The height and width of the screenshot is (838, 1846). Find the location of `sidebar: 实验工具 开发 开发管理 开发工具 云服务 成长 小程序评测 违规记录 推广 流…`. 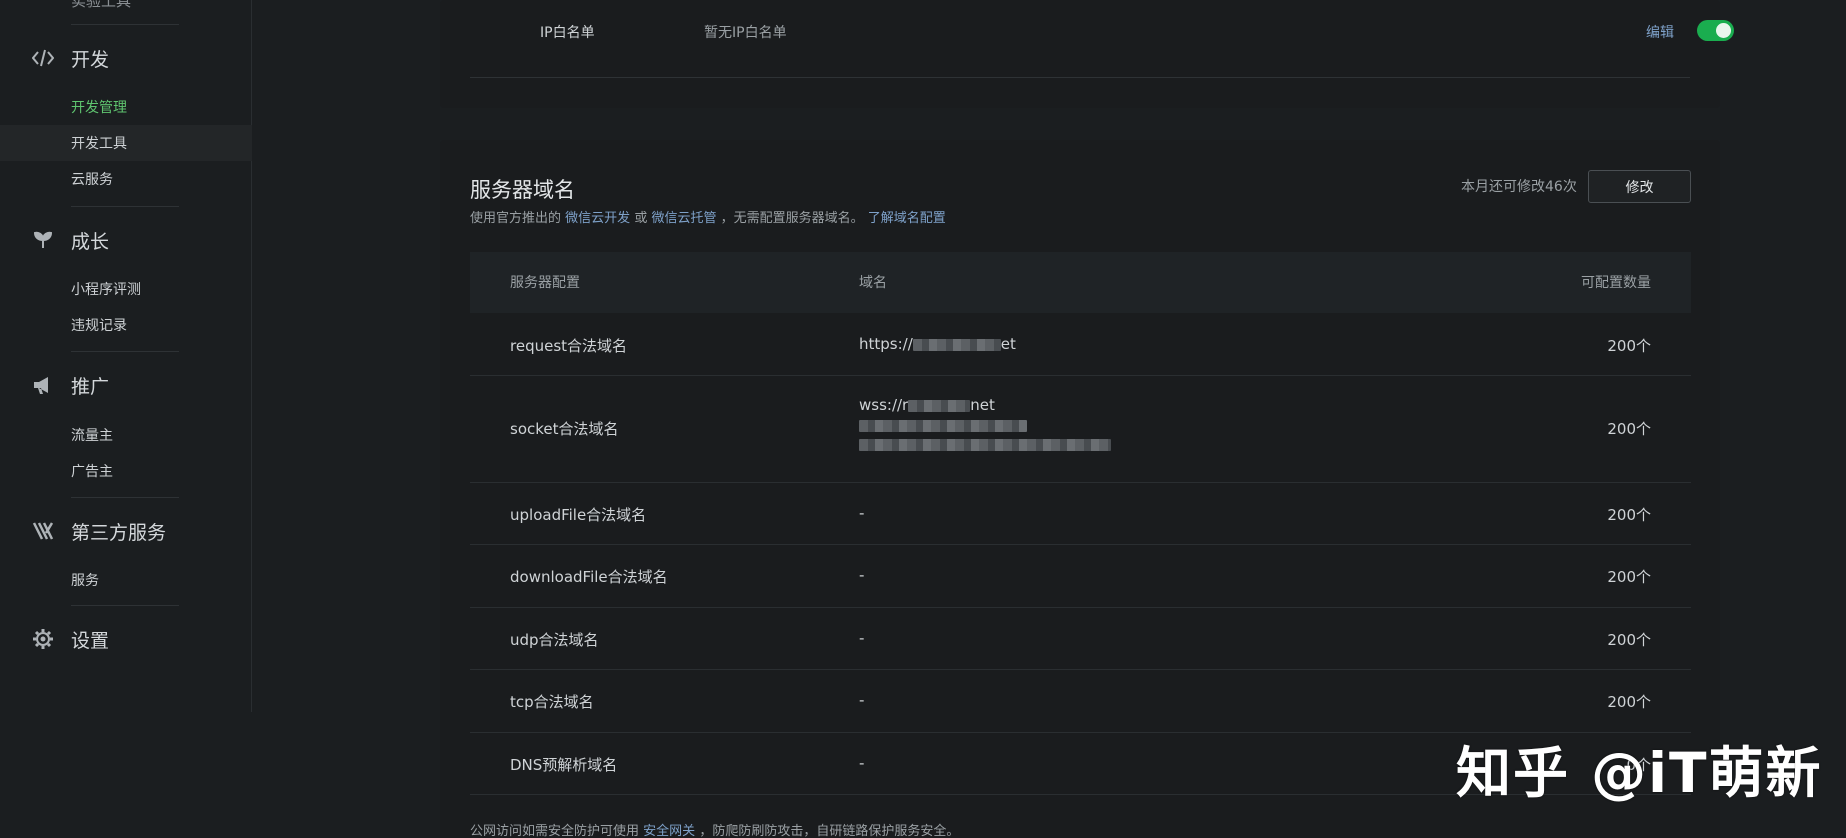

sidebar: 实验工具 开发 开发管理 开发工具 云服务 成长 小程序评测 违规记录 推广 流… is located at coordinates (126, 356).